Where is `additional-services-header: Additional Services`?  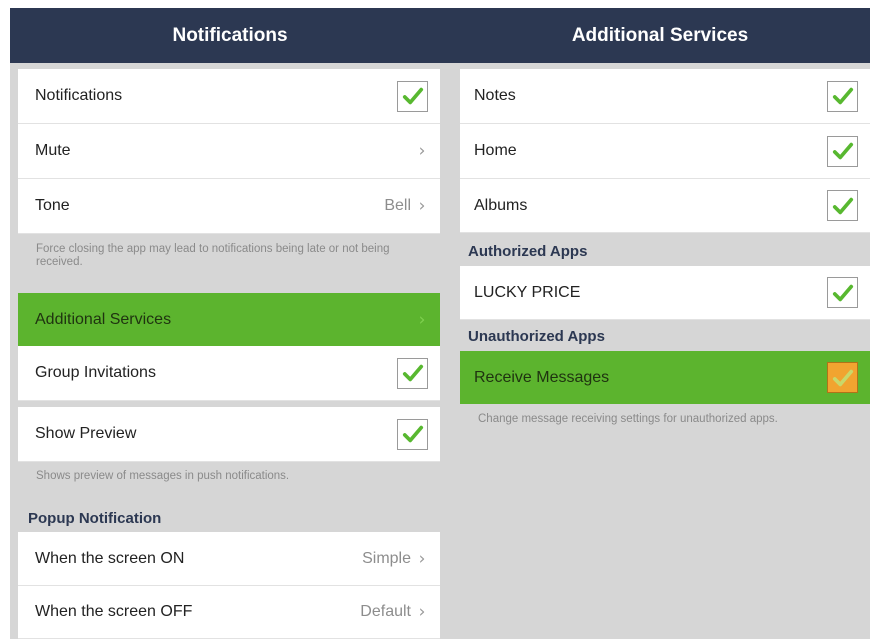
additional-services-header: Additional Services is located at coordinates (660, 35).